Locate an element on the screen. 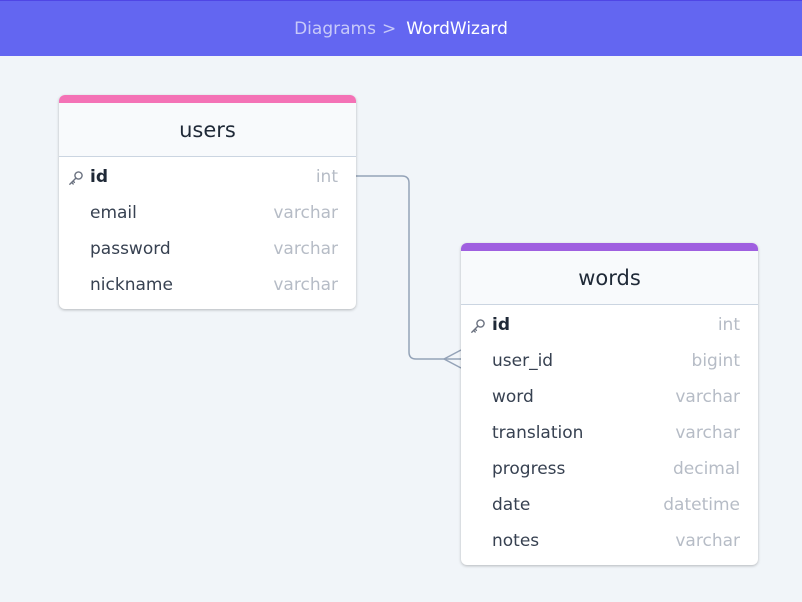 Image resolution: width=802 pixels, height=602 pixels. words-table-accent-bar is located at coordinates (609, 247).